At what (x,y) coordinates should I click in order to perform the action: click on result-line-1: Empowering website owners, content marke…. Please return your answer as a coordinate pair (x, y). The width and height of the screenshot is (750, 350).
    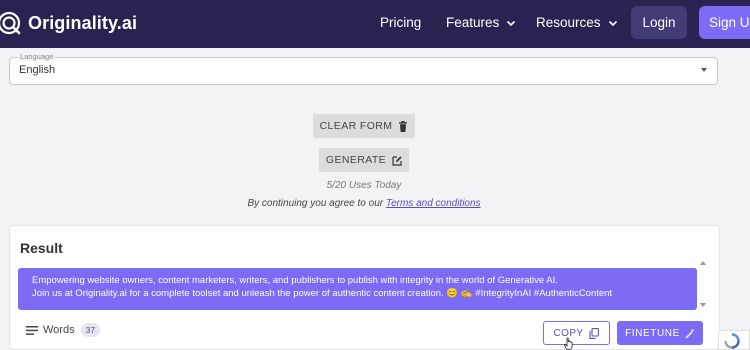
    Looking at the image, I should click on (295, 280).